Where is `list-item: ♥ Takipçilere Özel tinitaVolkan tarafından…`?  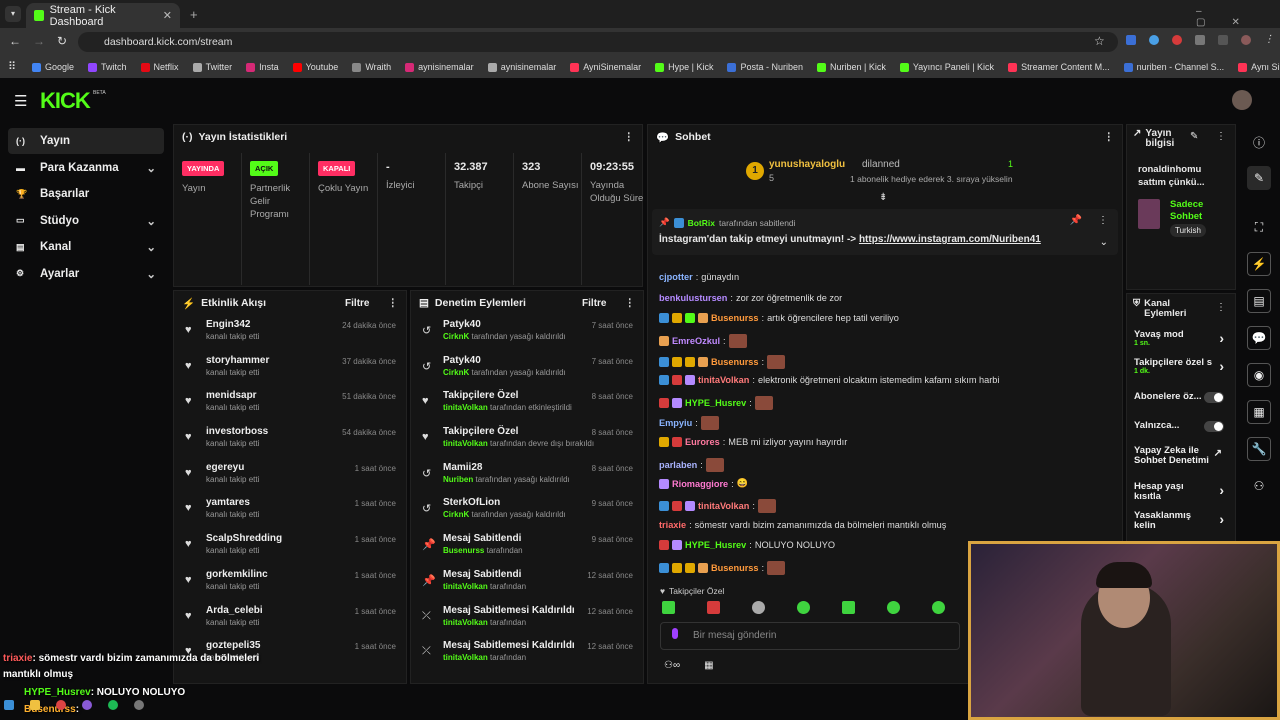 list-item: ♥ Takipçilere Özel tinitaVolkan tarafından… is located at coordinates (527, 440).